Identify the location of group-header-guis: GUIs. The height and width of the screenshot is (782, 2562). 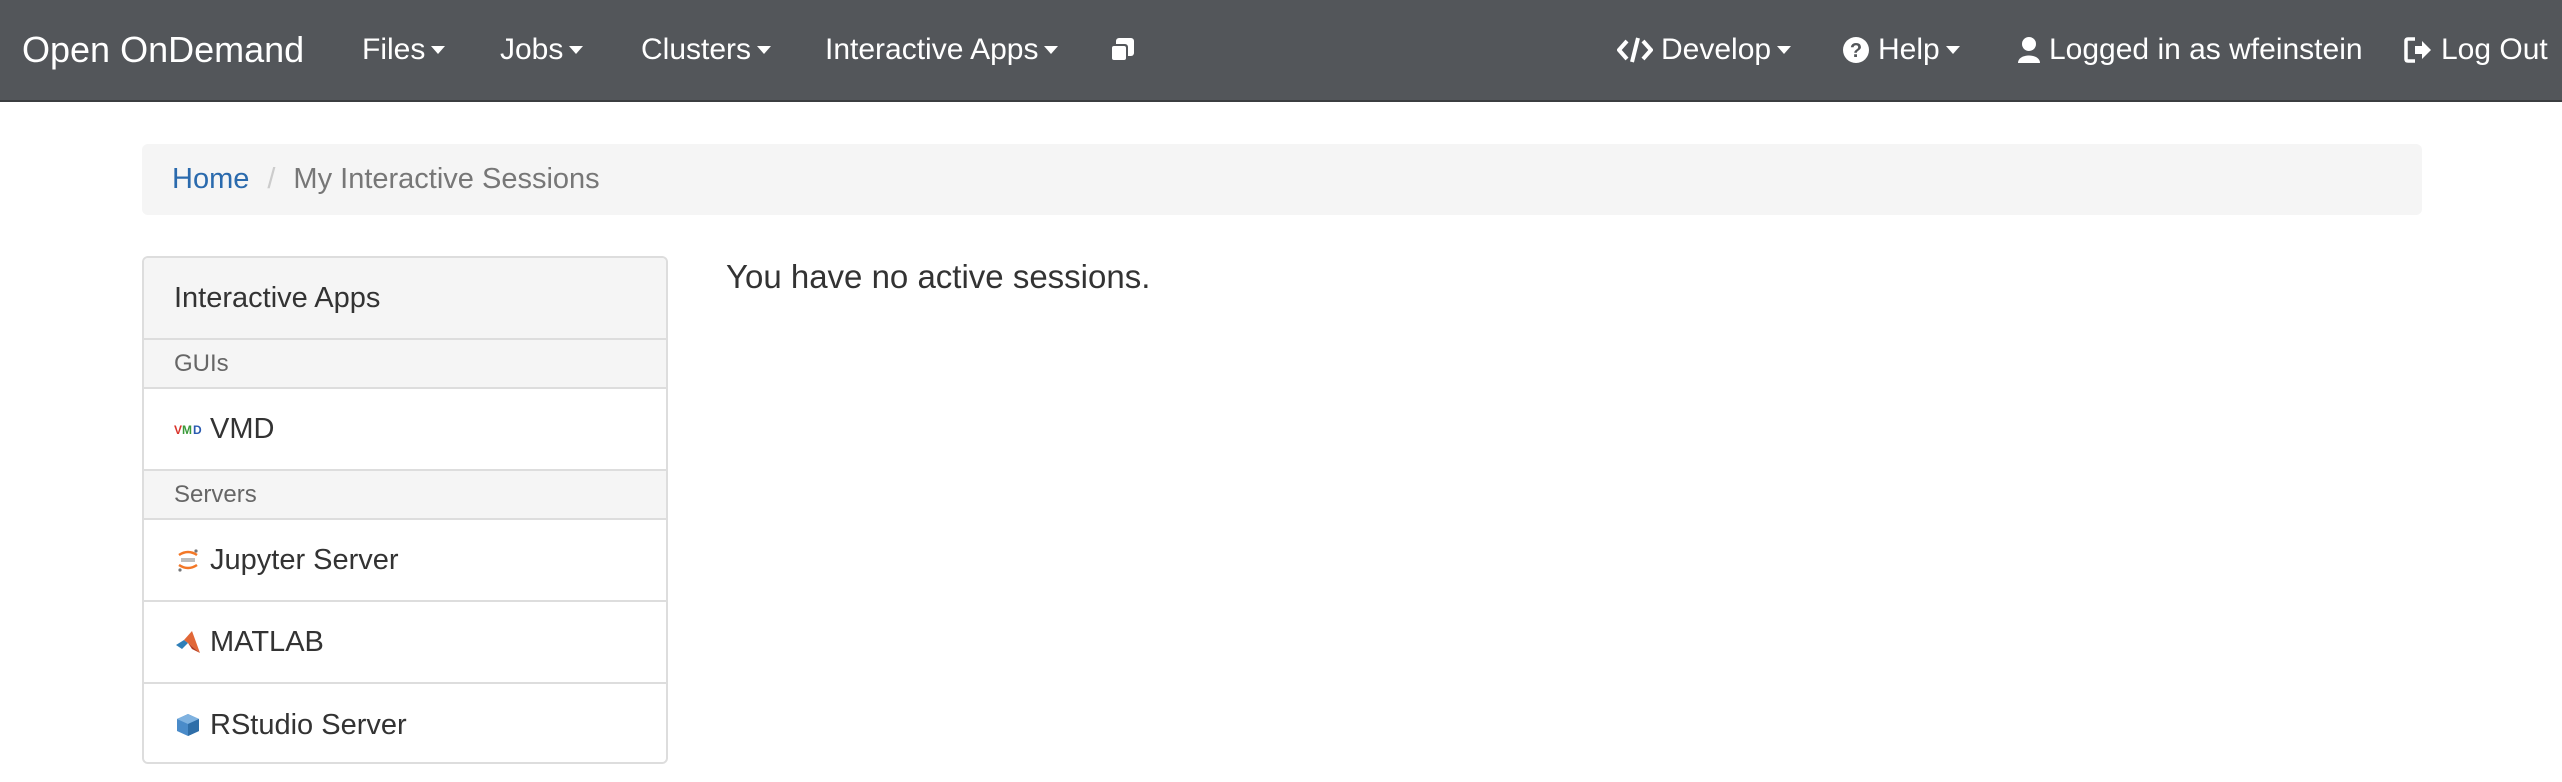
(405, 364).